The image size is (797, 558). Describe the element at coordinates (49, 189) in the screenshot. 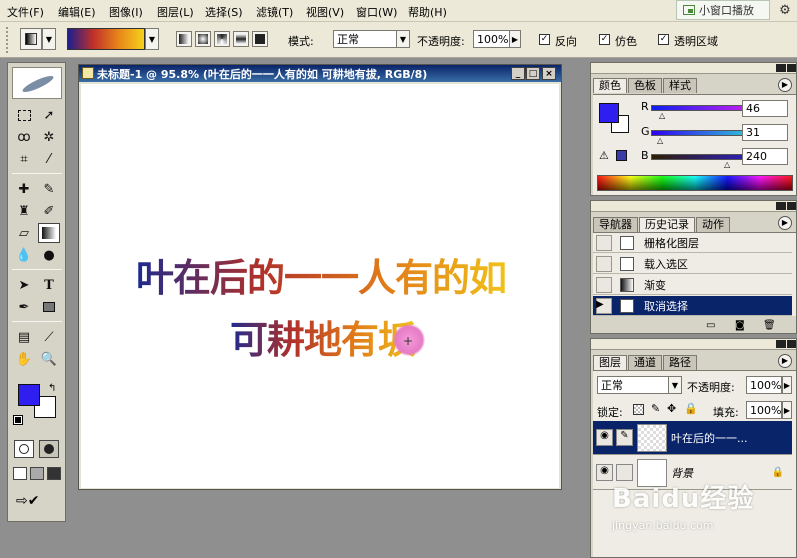

I see `brush-tool-icon: ✎` at that location.